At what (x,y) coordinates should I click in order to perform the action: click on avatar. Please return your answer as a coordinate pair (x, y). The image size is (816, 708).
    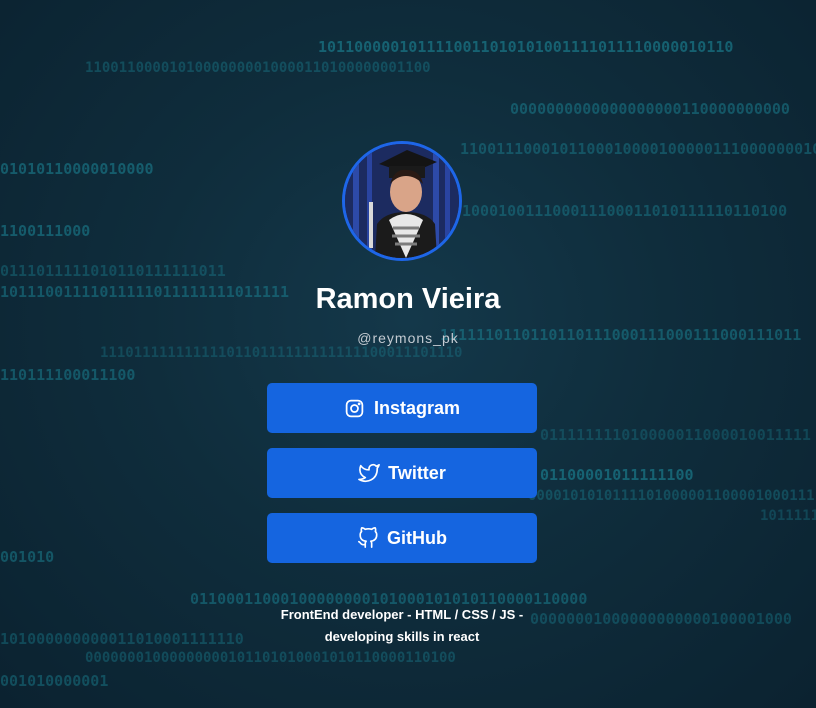
    Looking at the image, I should click on (402, 201).